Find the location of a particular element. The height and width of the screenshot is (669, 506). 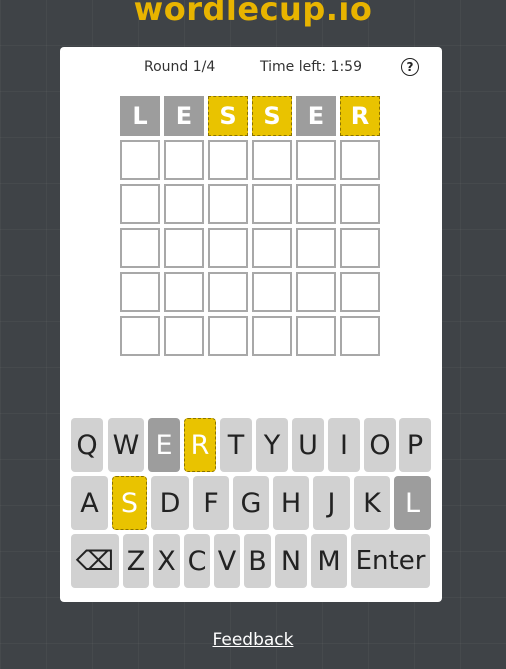

key-u: U is located at coordinates (308, 445).